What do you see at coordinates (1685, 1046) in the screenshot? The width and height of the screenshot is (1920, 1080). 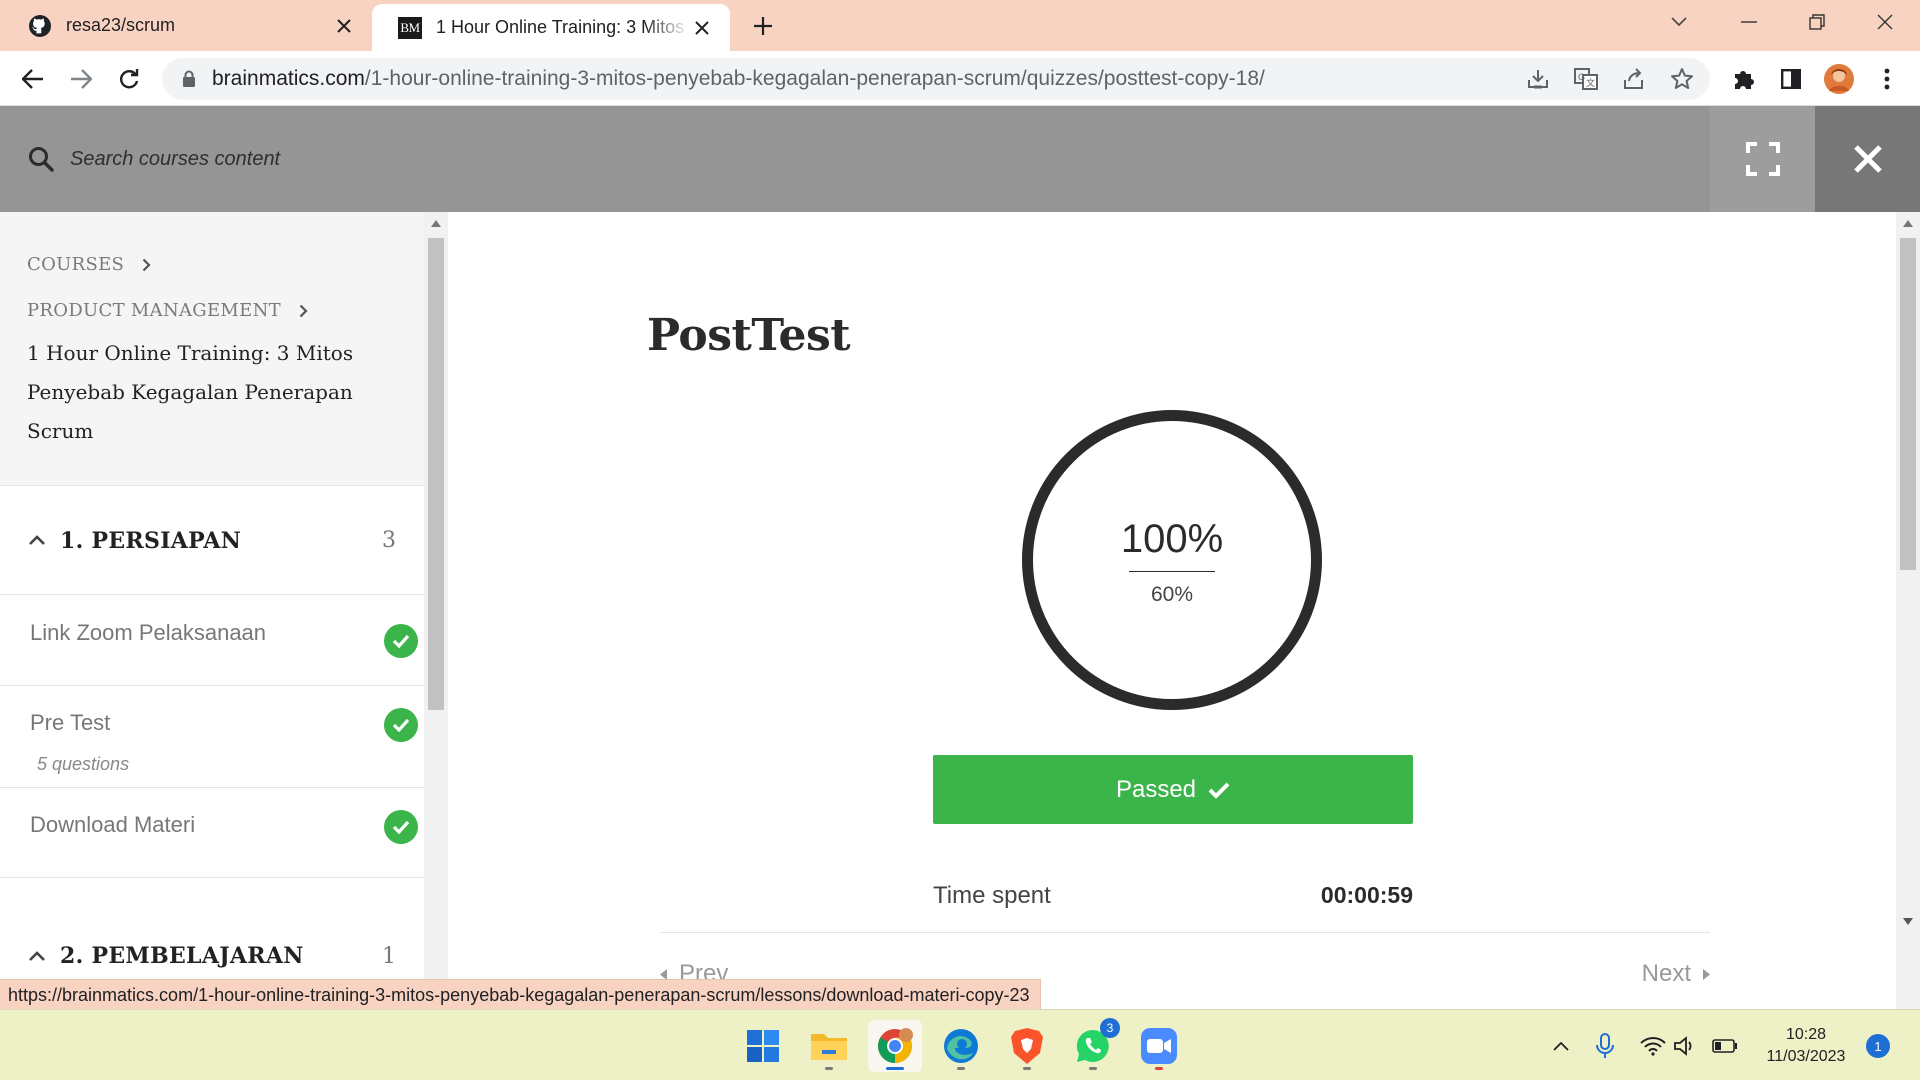 I see `volume-icon` at bounding box center [1685, 1046].